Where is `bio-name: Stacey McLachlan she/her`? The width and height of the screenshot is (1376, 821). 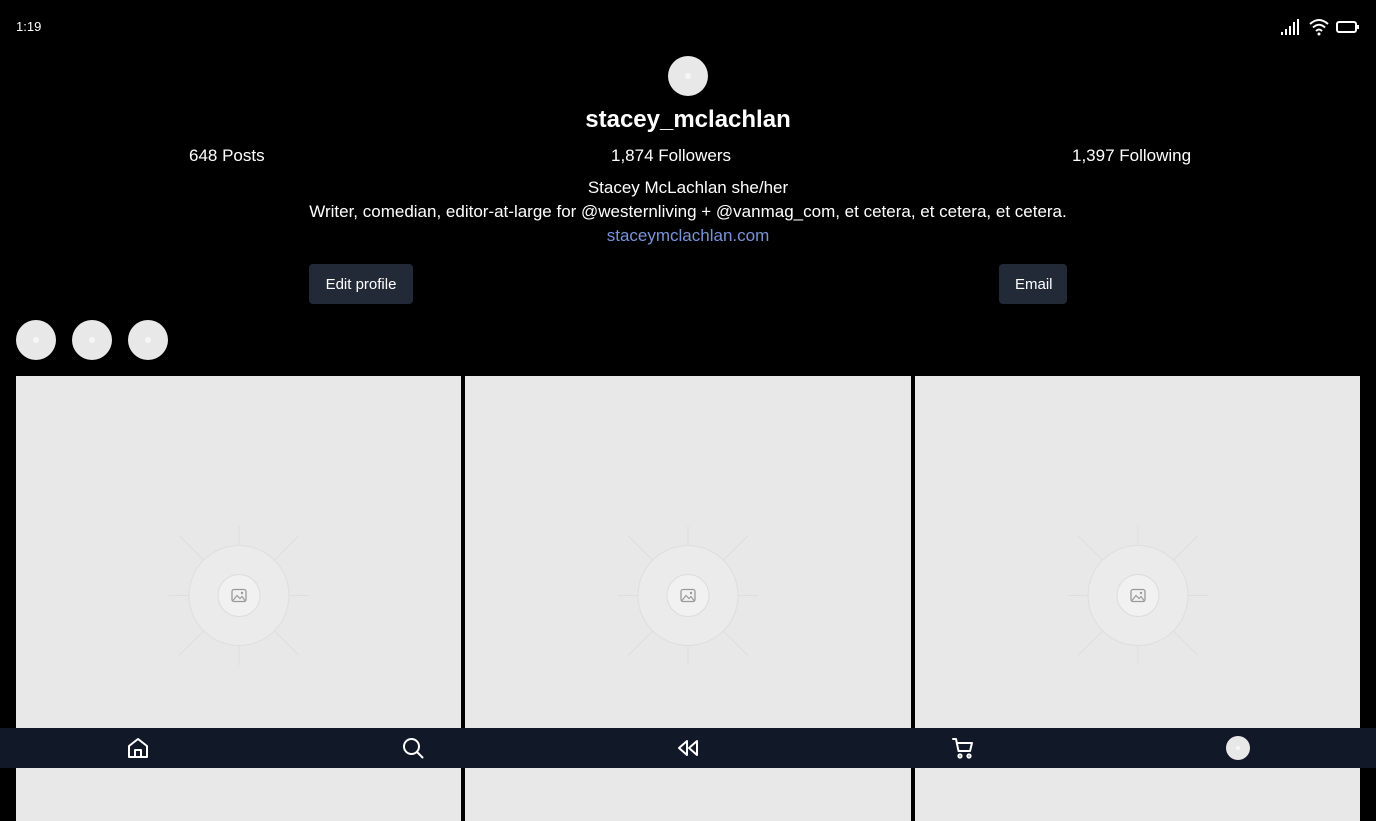 bio-name: Stacey McLachlan she/her is located at coordinates (688, 187).